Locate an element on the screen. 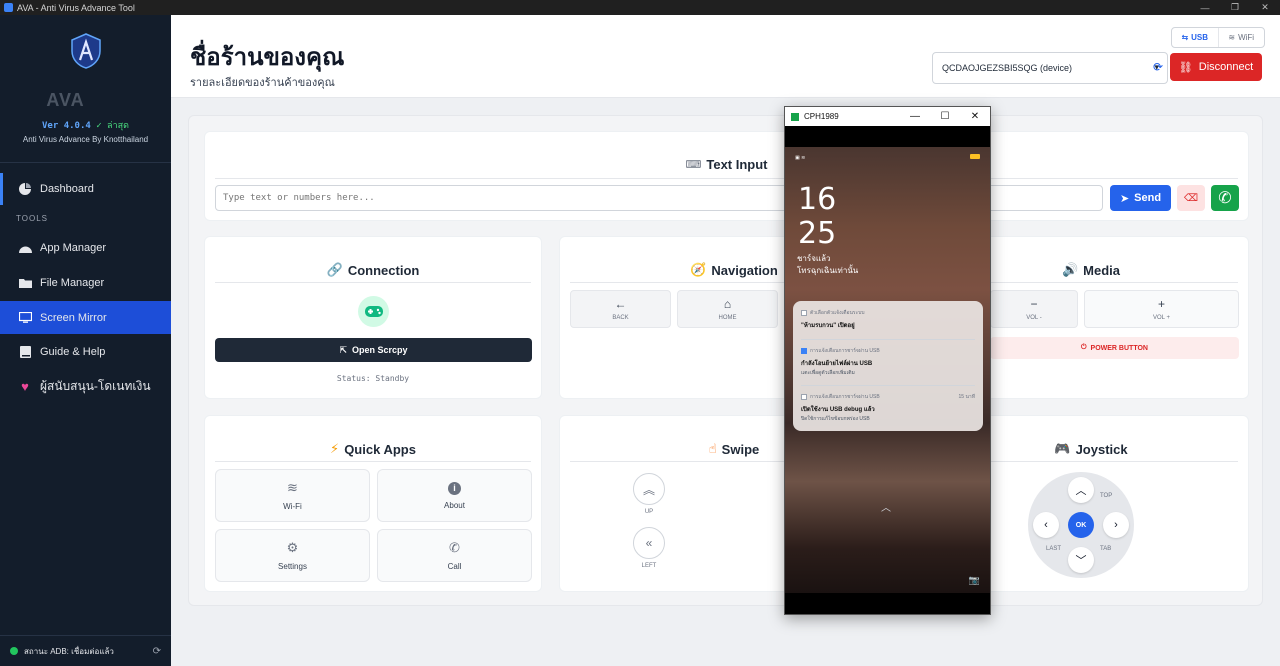  send-button: ➤ Send is located at coordinates (1140, 198).